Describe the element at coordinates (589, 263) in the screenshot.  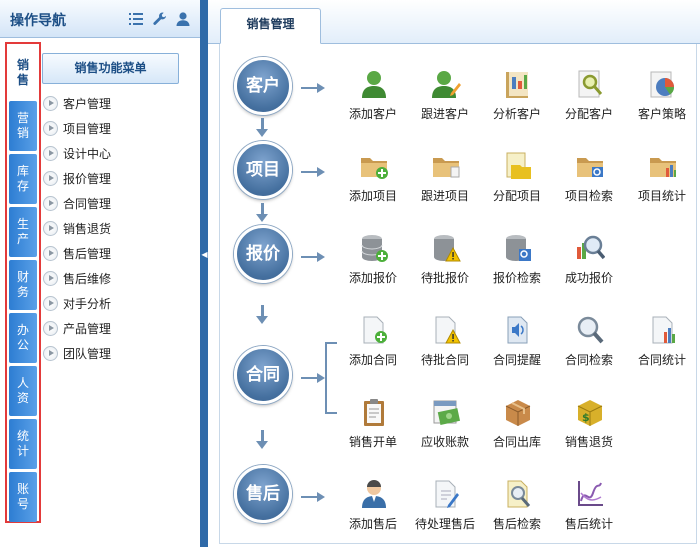
I see `successful-quote-button: 成功报价` at that location.